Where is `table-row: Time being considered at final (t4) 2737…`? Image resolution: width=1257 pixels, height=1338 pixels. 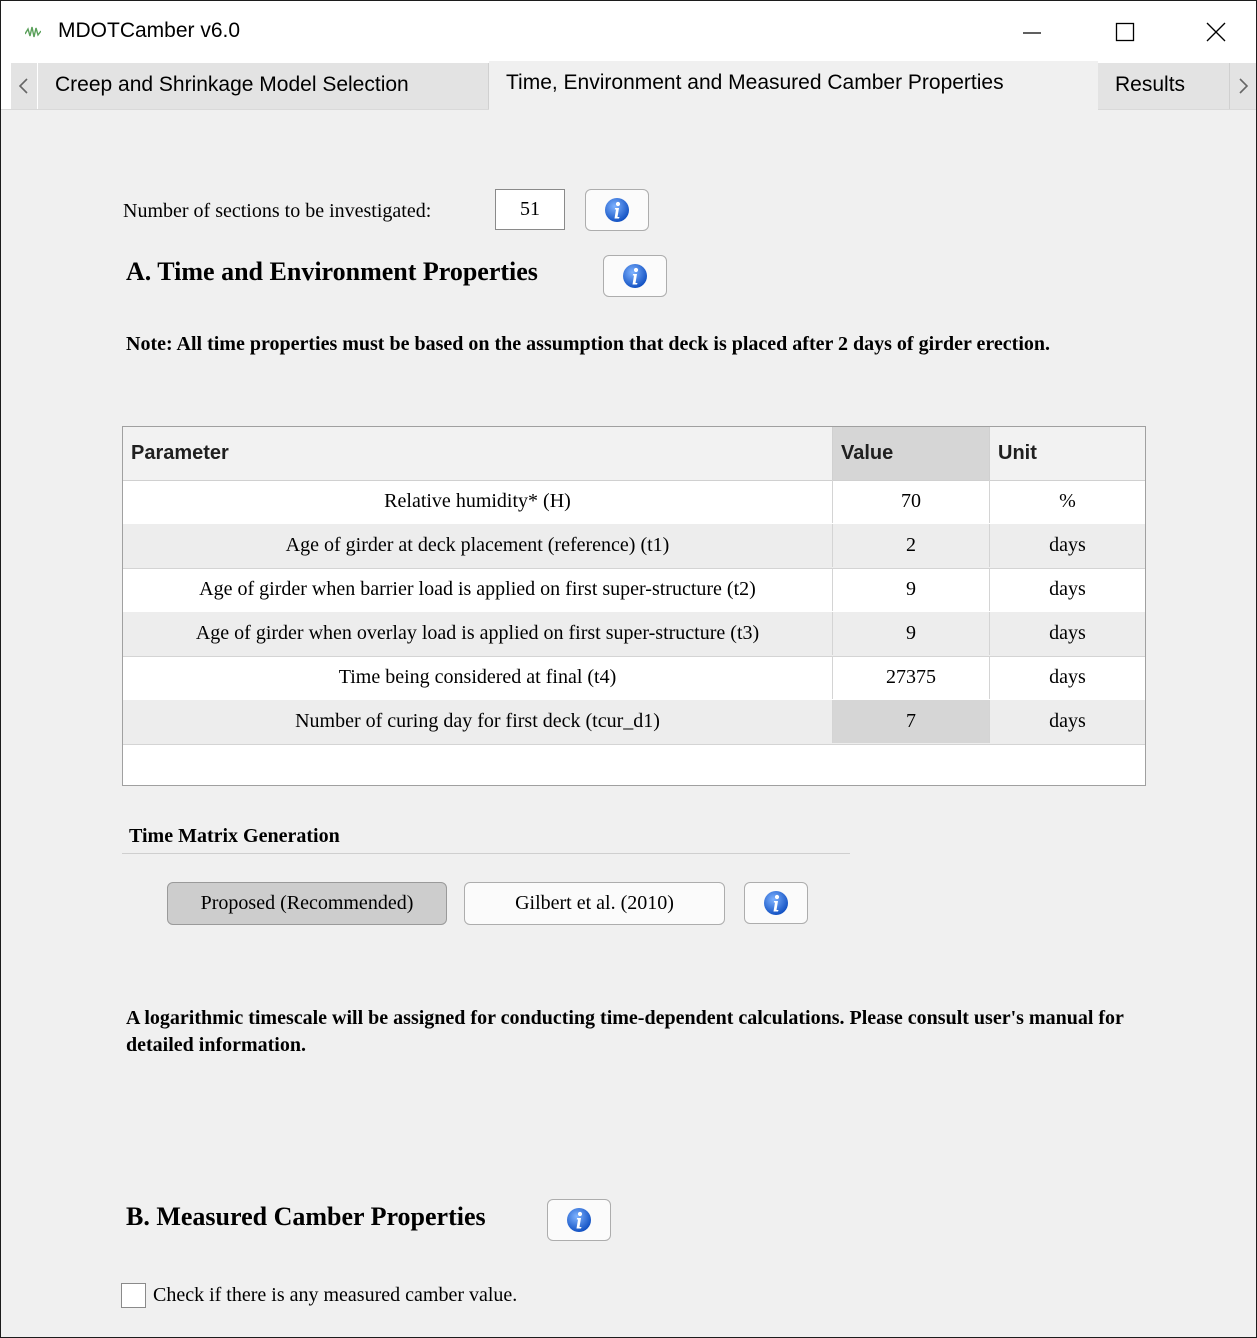 table-row: Time being considered at final (t4) 2737… is located at coordinates (634, 678).